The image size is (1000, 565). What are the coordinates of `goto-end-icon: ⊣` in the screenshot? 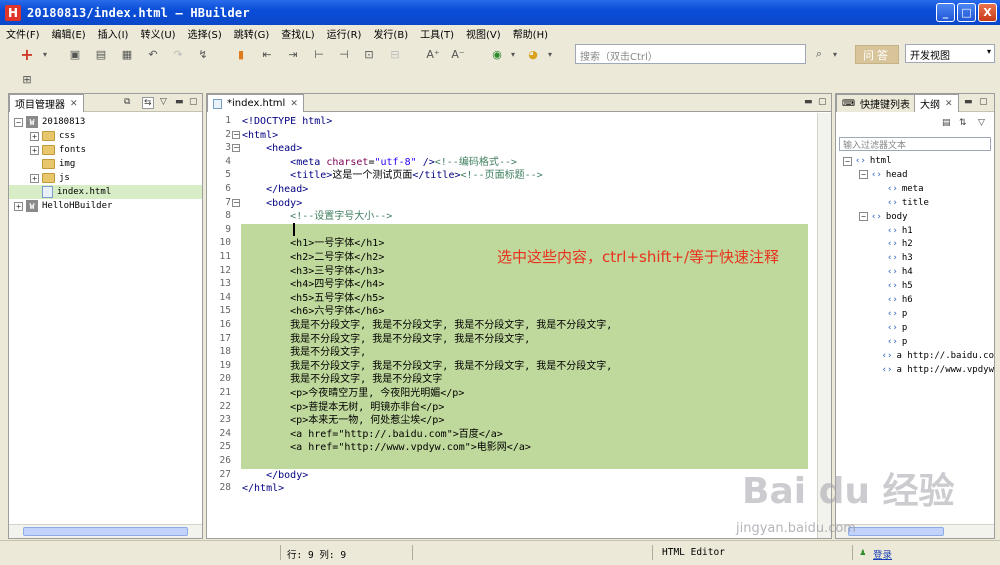 It's located at (344, 54).